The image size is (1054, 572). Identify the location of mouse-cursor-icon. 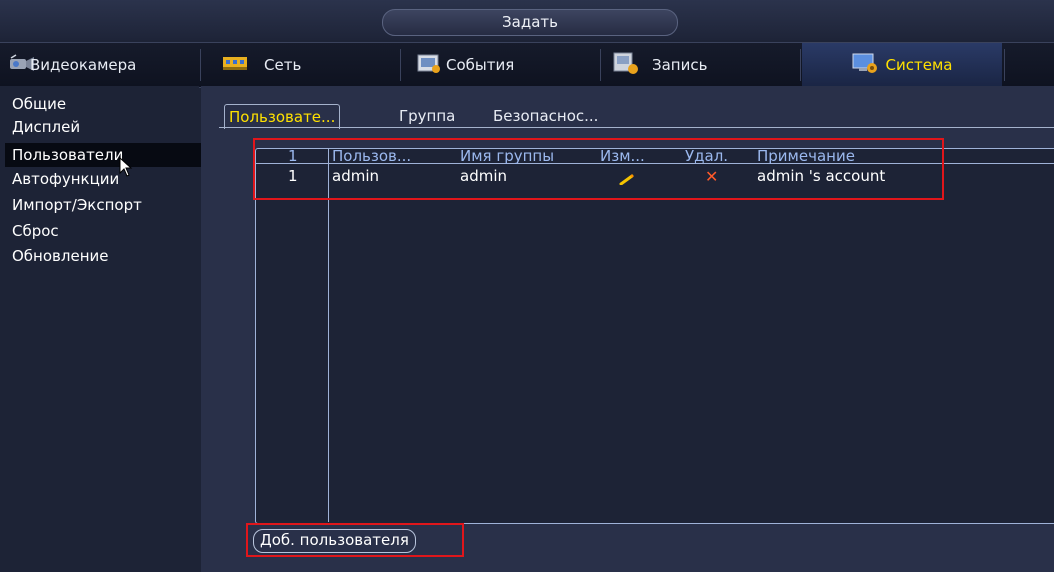
(126, 168).